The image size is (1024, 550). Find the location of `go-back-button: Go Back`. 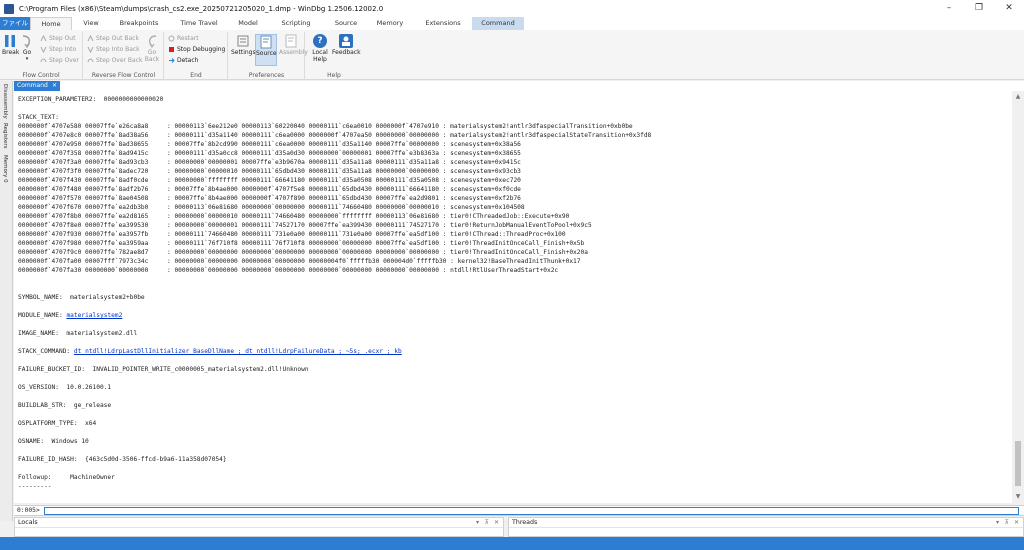

go-back-button: Go Back is located at coordinates (152, 48).